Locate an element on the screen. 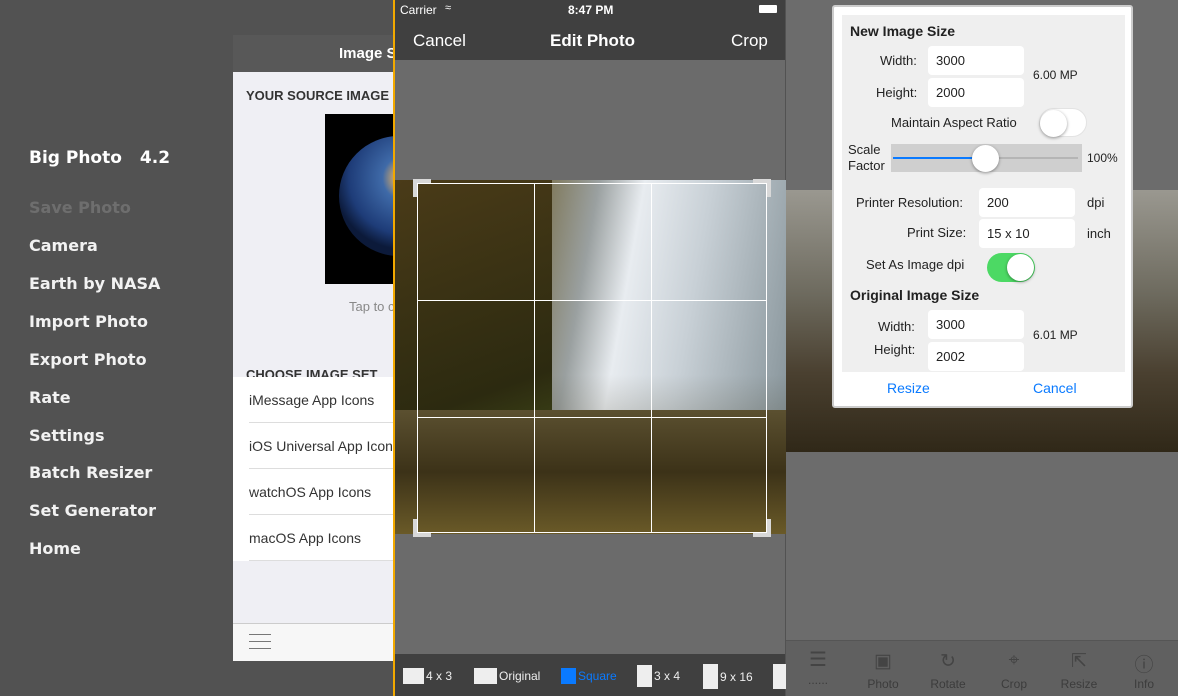  width-label: Width: is located at coordinates (898, 60).